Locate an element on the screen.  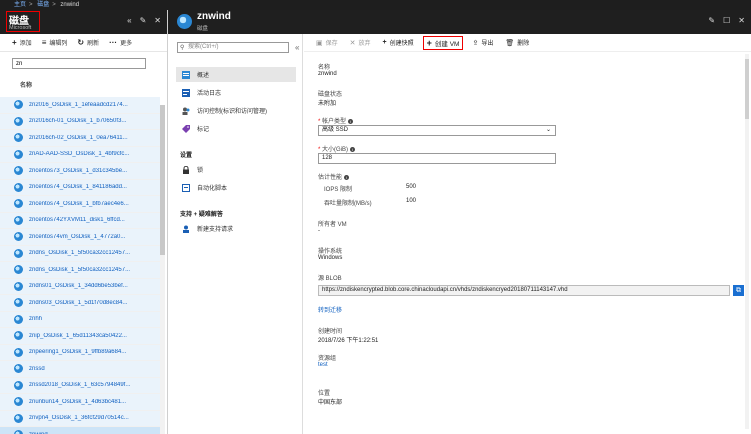
delete-button: 🗑 删除 is located at coordinates (517, 43).